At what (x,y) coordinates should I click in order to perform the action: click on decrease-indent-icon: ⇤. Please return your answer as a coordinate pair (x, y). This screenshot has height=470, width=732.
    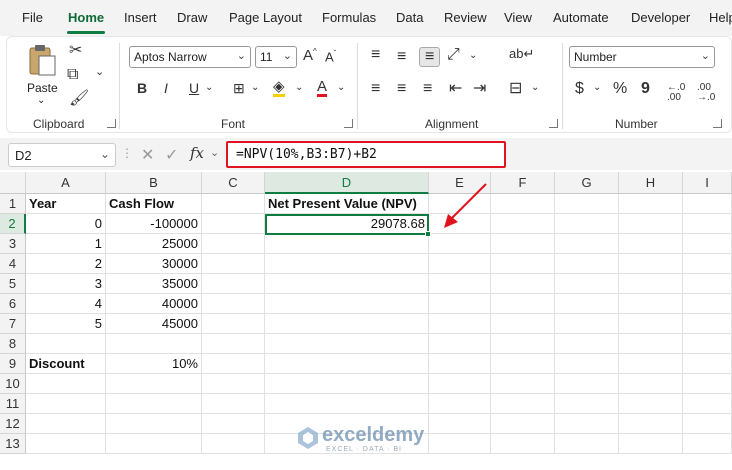
    Looking at the image, I should click on (455, 89).